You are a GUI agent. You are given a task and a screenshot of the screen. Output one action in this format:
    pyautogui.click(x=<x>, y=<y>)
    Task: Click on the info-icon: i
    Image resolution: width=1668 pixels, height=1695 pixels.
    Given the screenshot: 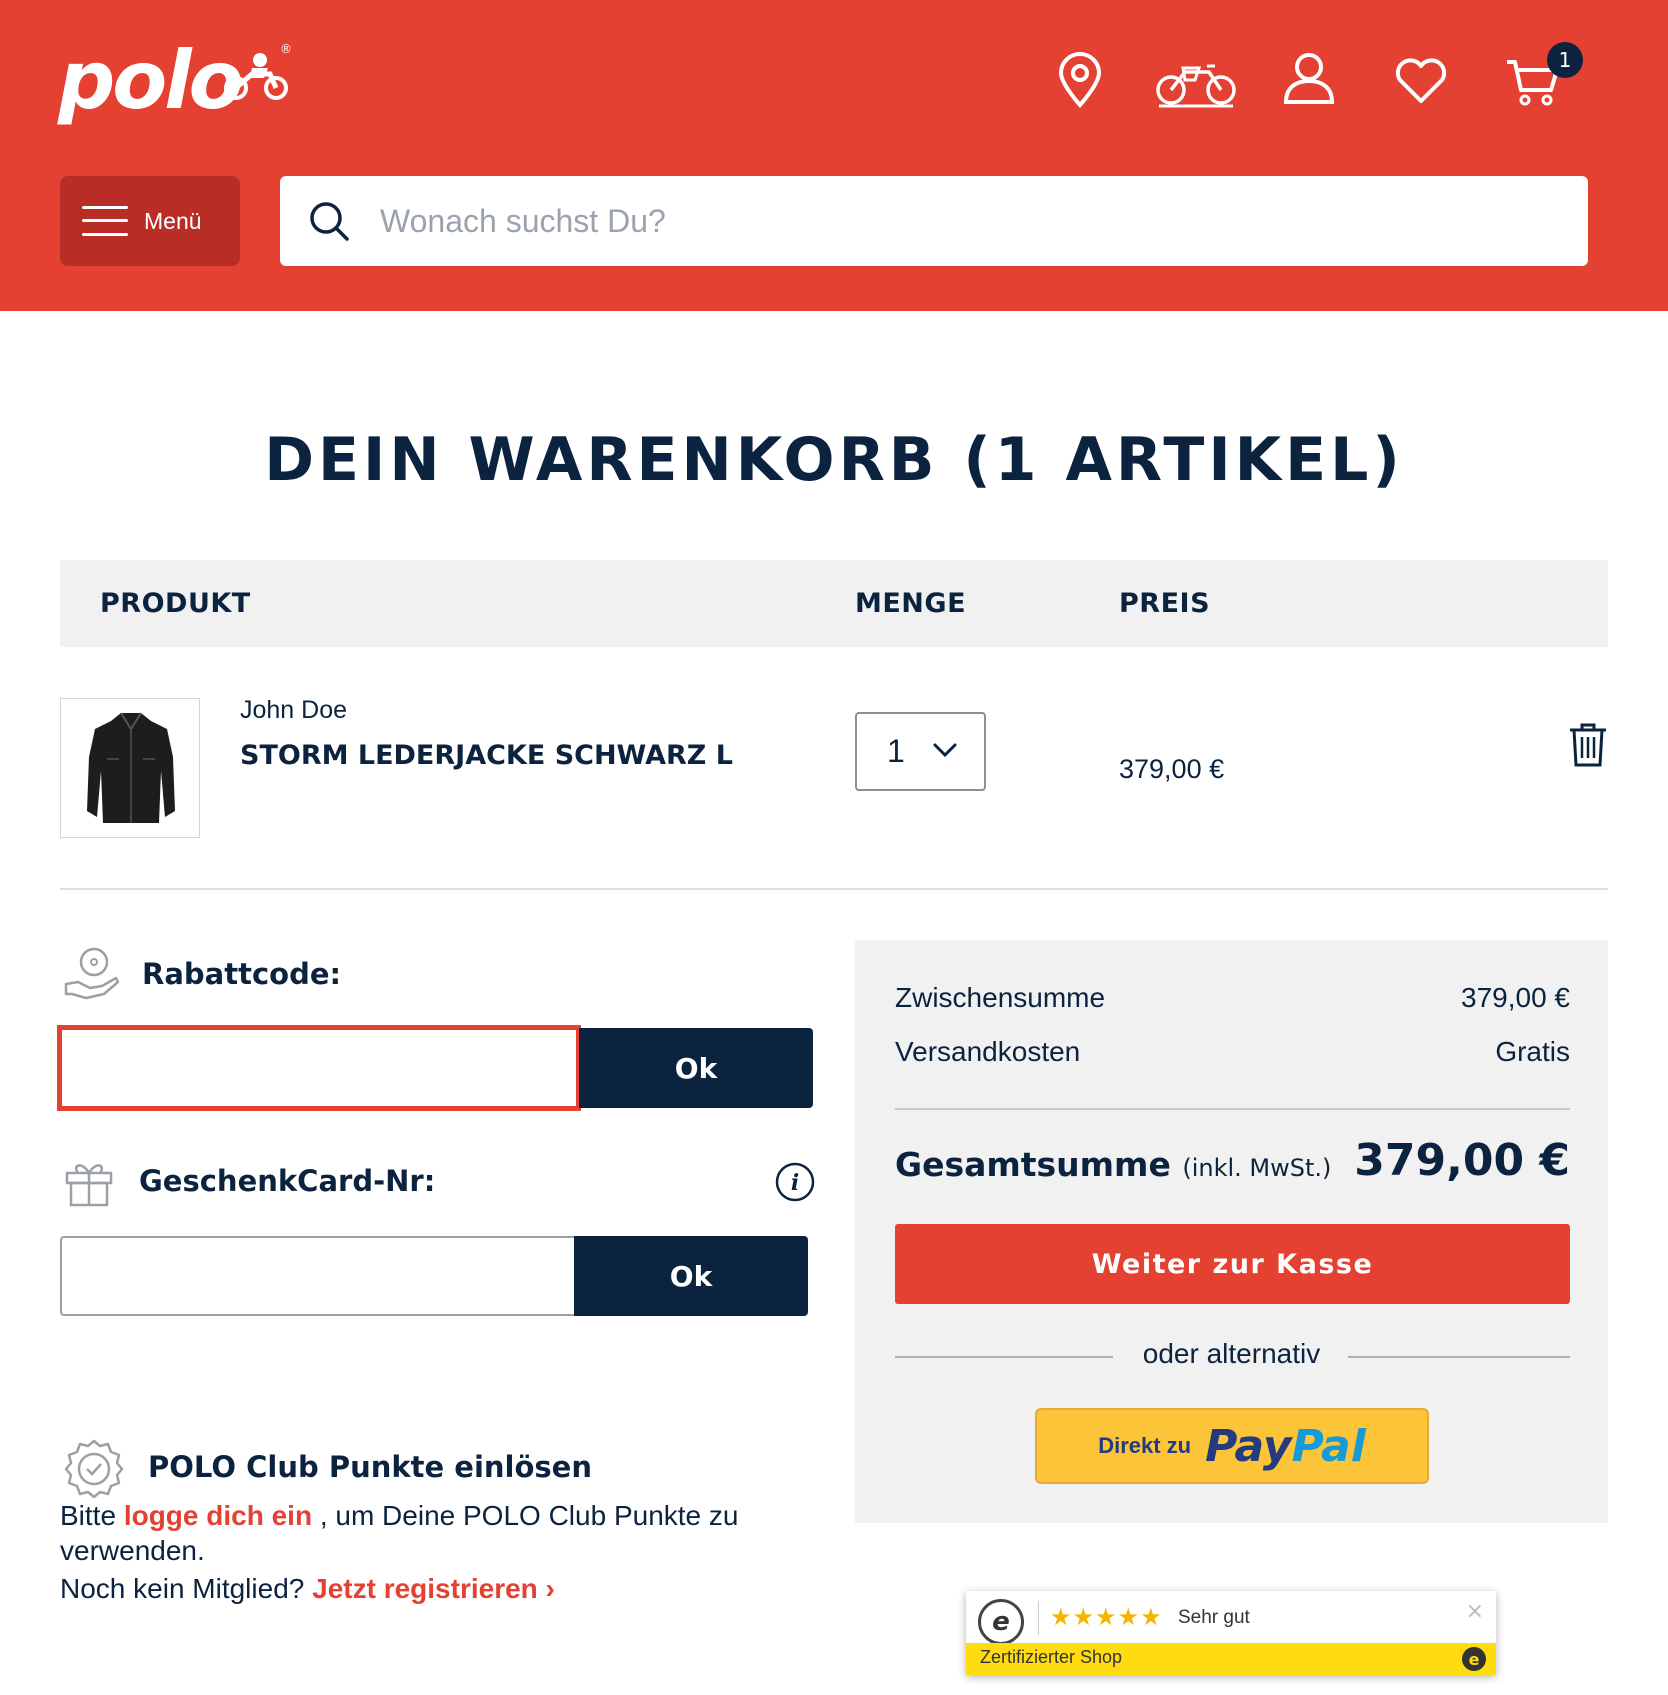 What is the action you would take?
    pyautogui.click(x=795, y=1182)
    